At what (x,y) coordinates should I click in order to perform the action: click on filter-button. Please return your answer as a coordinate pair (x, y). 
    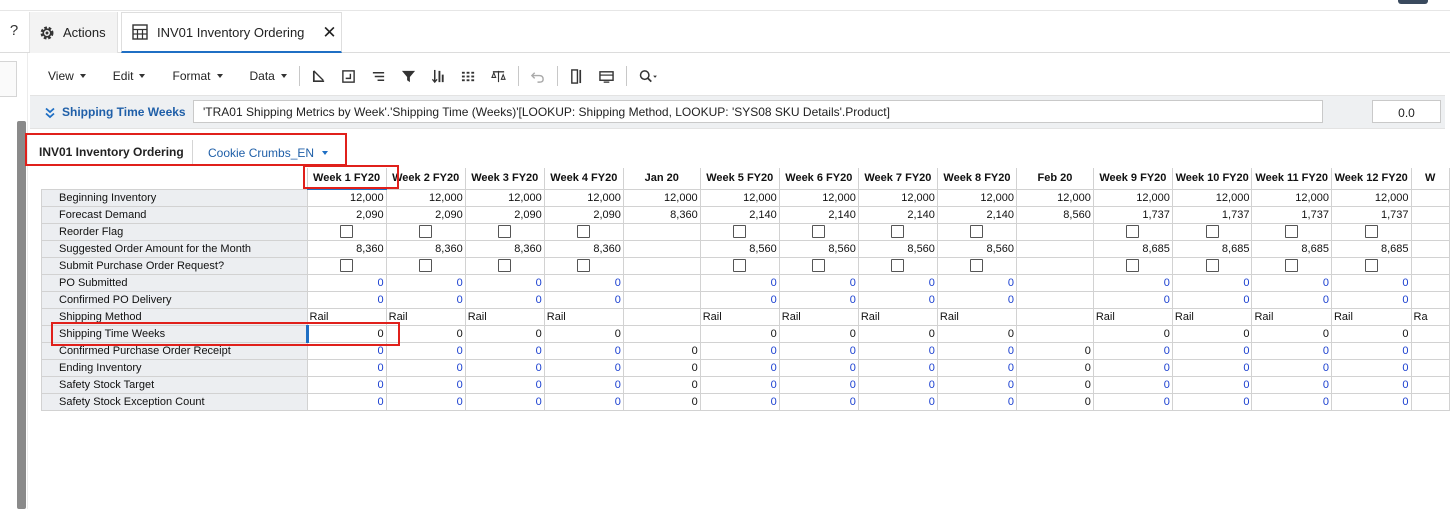
    Looking at the image, I should click on (409, 76).